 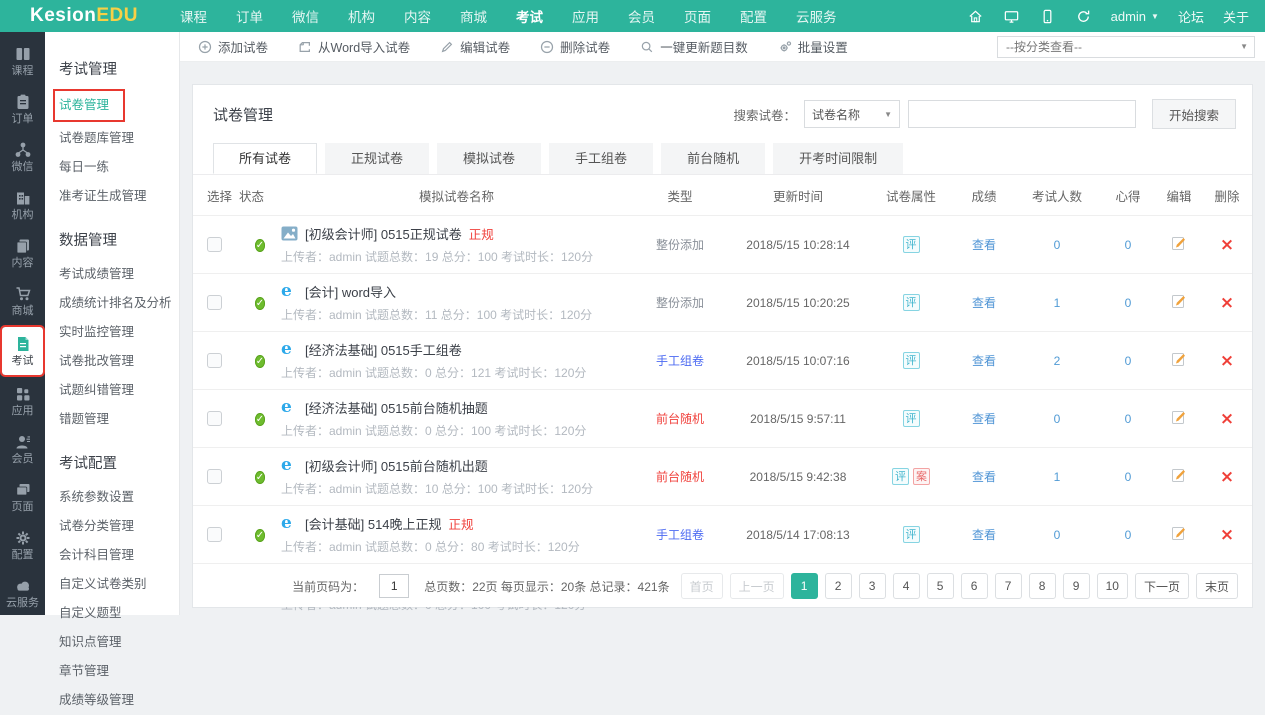 What do you see at coordinates (1022, 114) in the screenshot?
I see `search-input` at bounding box center [1022, 114].